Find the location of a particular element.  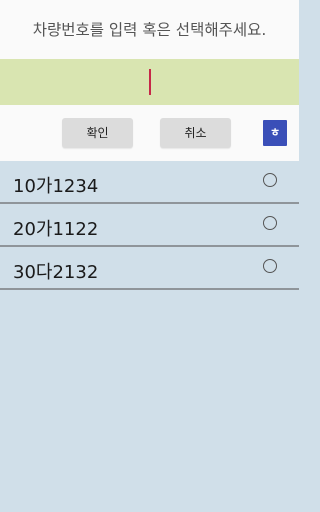

text-cursor is located at coordinates (150, 82).